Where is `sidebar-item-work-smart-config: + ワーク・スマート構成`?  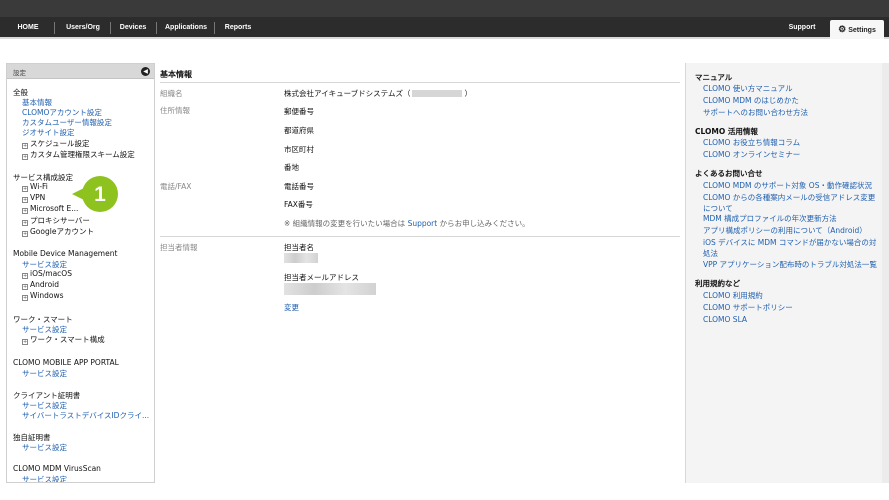
sidebar-item-work-smart-config: + ワーク・スマート構成 is located at coordinates (63, 339).